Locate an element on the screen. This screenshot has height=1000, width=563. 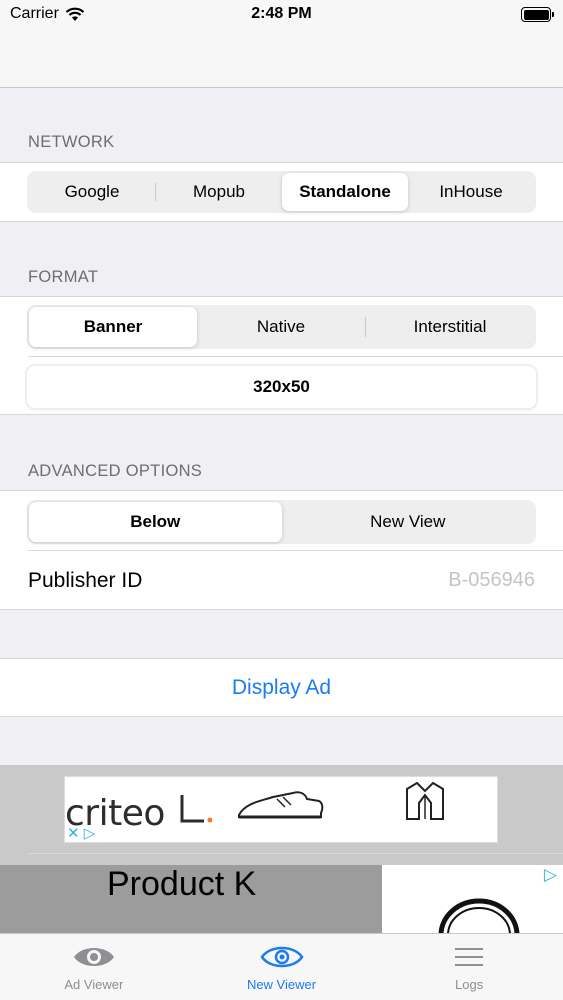
format-group: Banner Native Interstitial 320x50 is located at coordinates (281, 355).